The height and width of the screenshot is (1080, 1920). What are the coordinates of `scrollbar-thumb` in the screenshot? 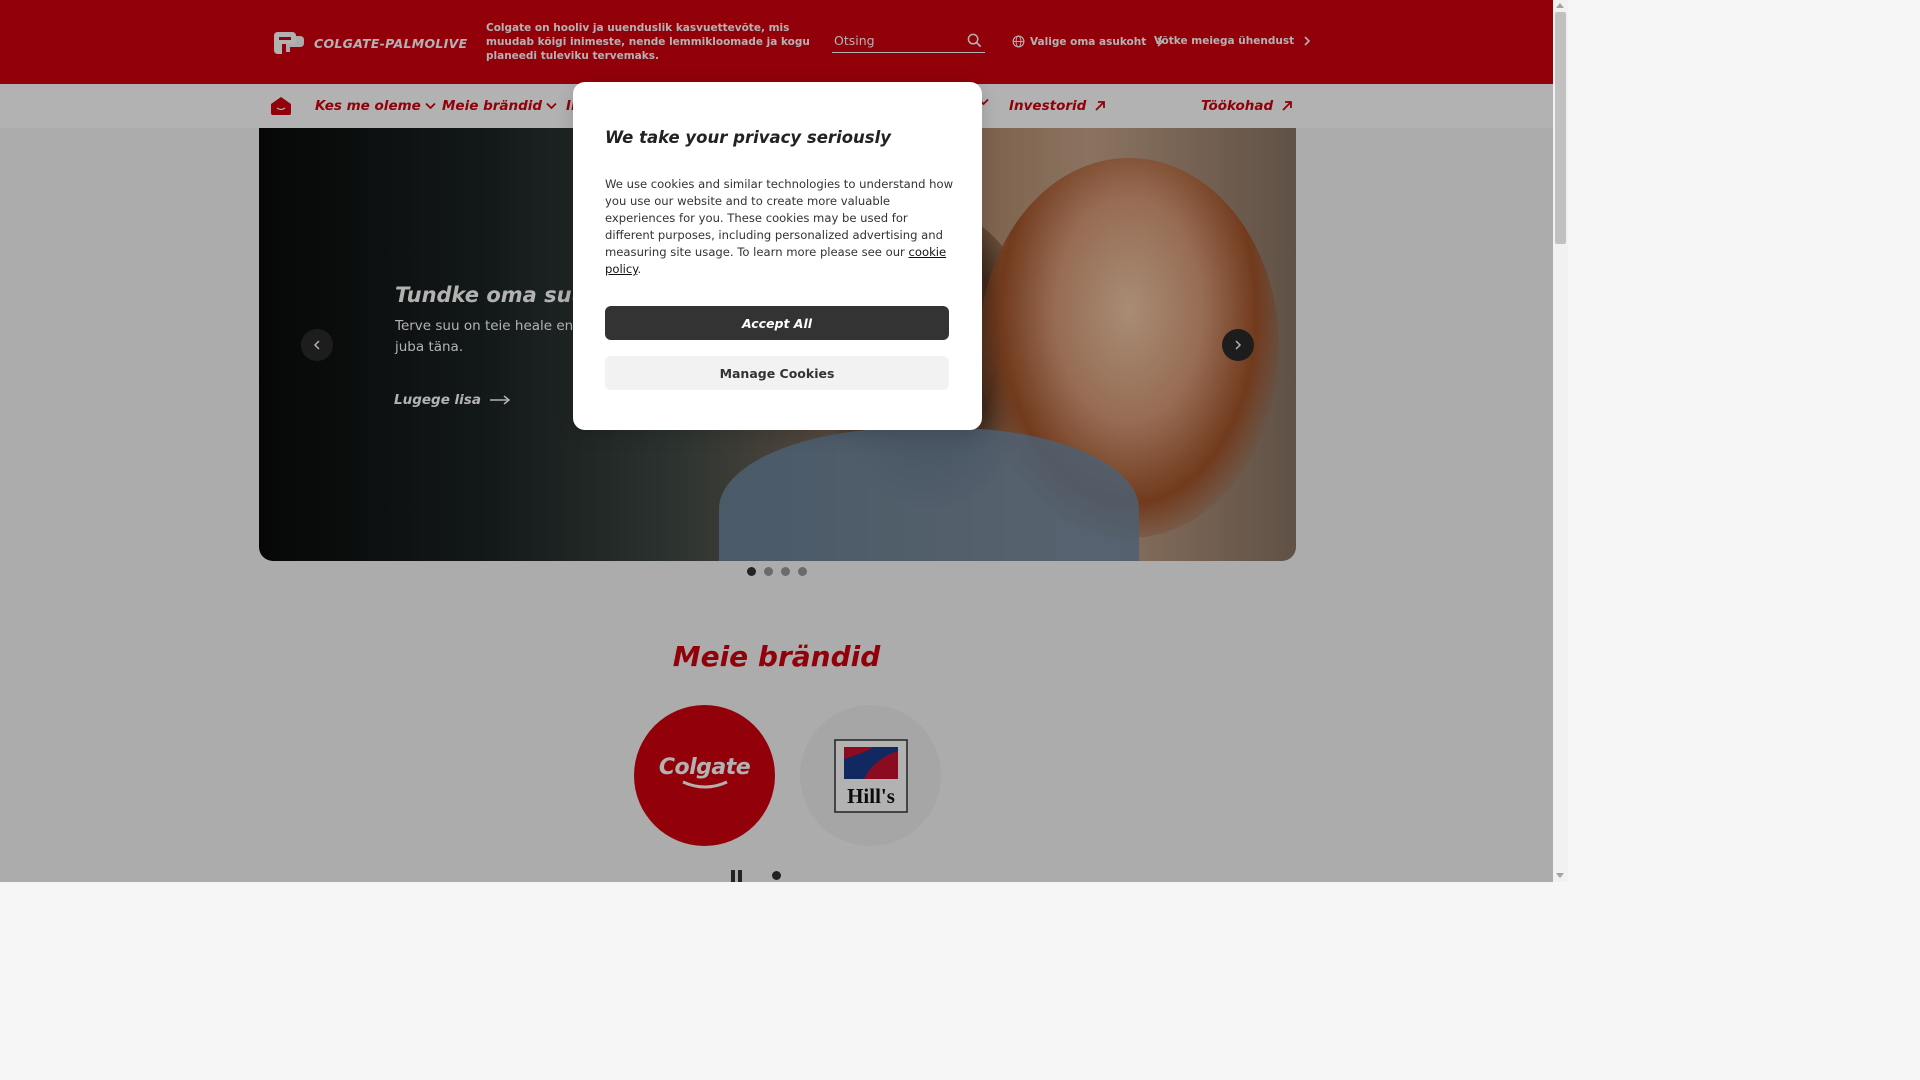 It's located at (1560, 128).